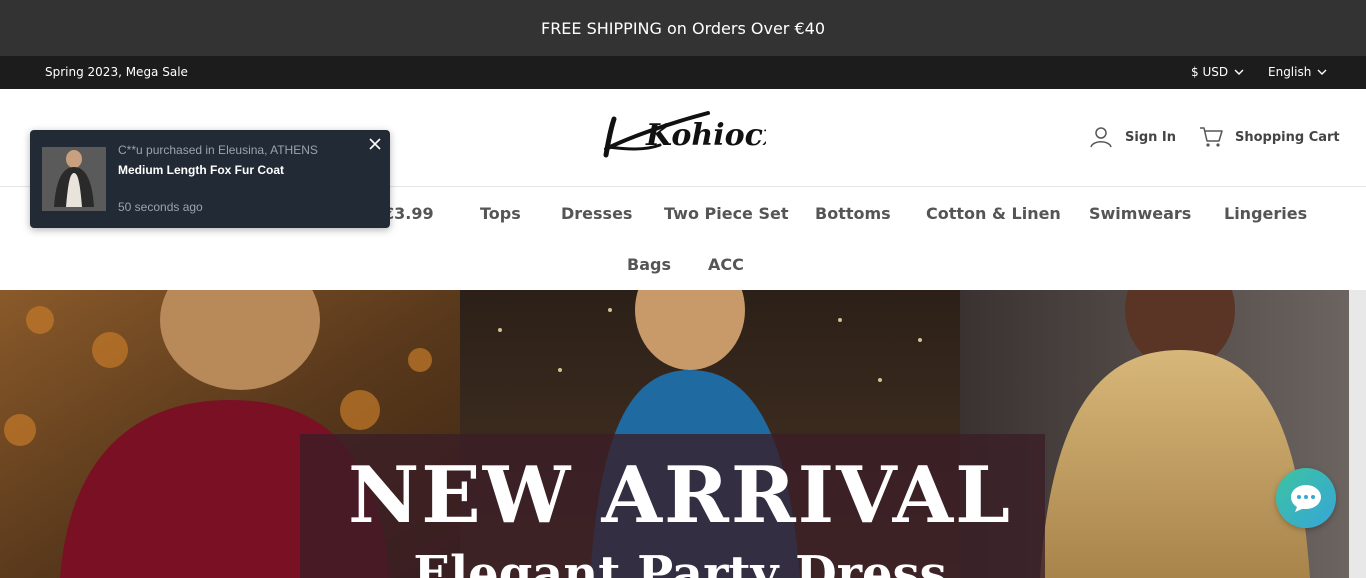 The width and height of the screenshot is (1366, 578). I want to click on sign-in-link: Sign In, so click(1132, 137).